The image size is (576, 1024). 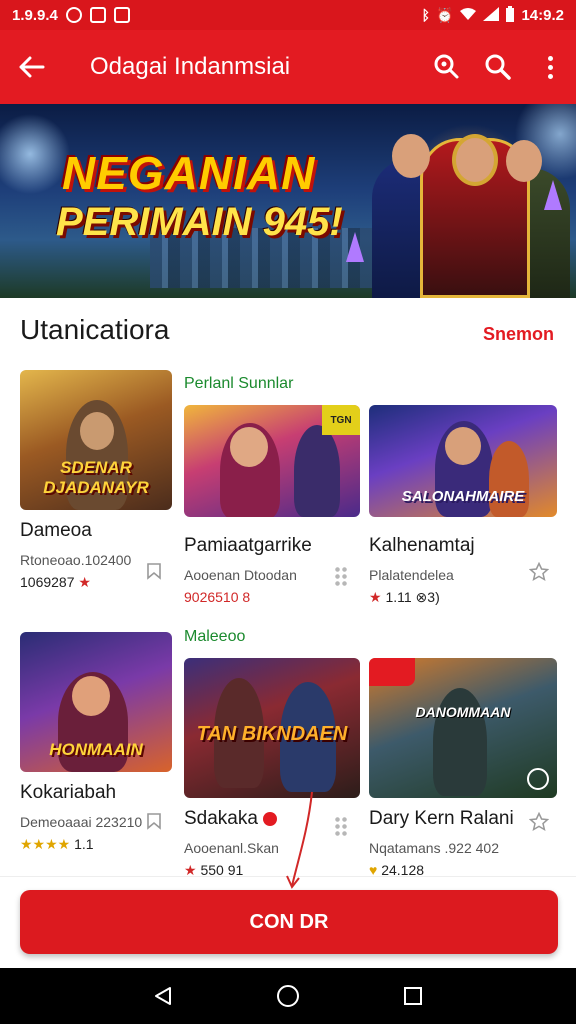 What do you see at coordinates (199, 222) in the screenshot?
I see `banner-title-line2: PERIMAIN 945!` at bounding box center [199, 222].